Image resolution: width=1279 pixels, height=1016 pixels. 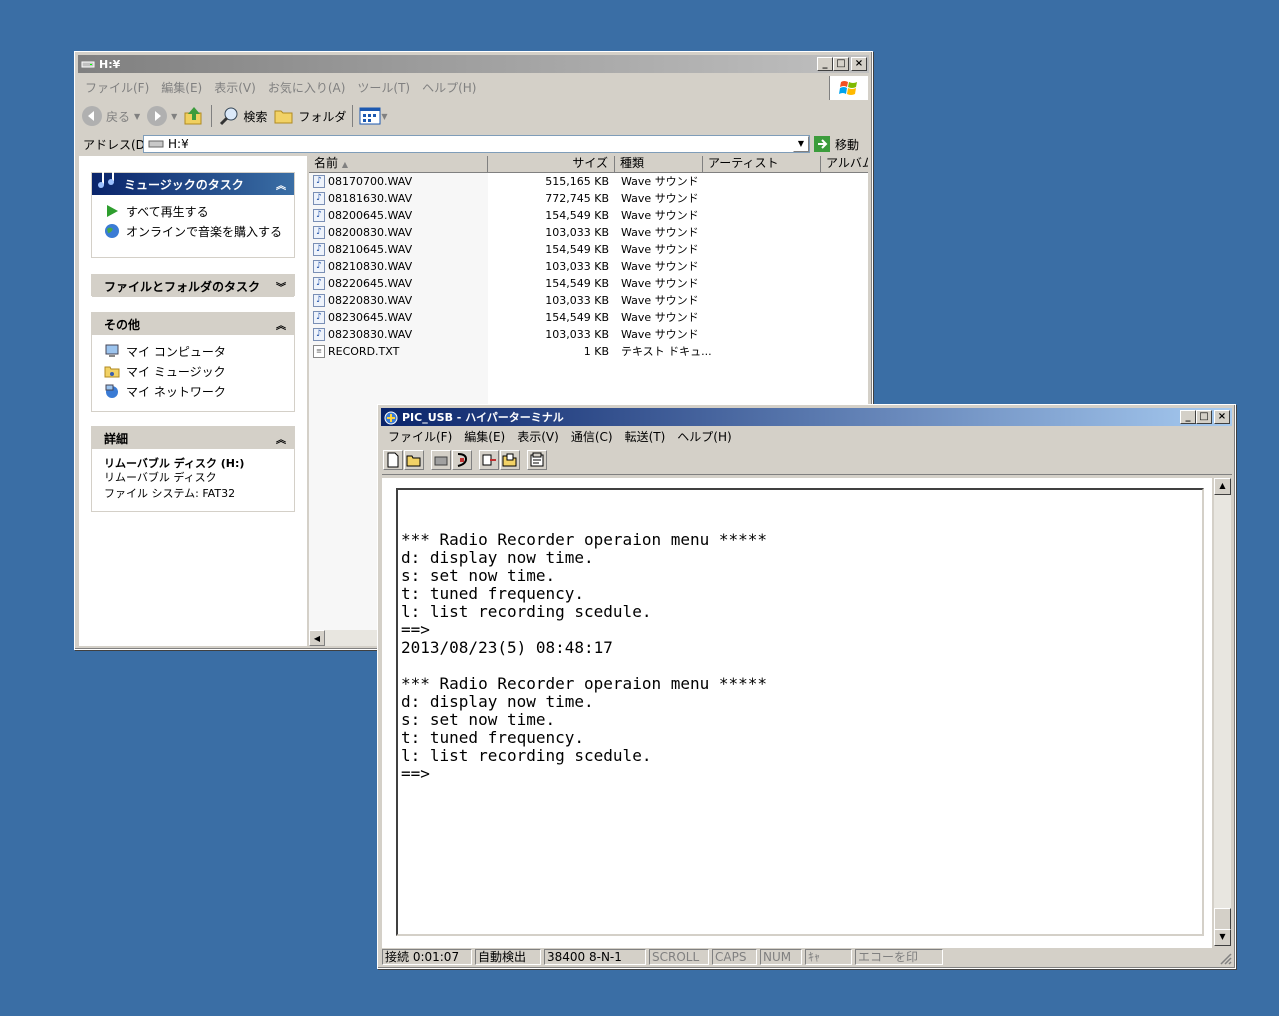 What do you see at coordinates (588, 266) in the screenshot?
I see `file-row: ♪ 08210830.WAV 103,033 KB Wave サウンド` at bounding box center [588, 266].